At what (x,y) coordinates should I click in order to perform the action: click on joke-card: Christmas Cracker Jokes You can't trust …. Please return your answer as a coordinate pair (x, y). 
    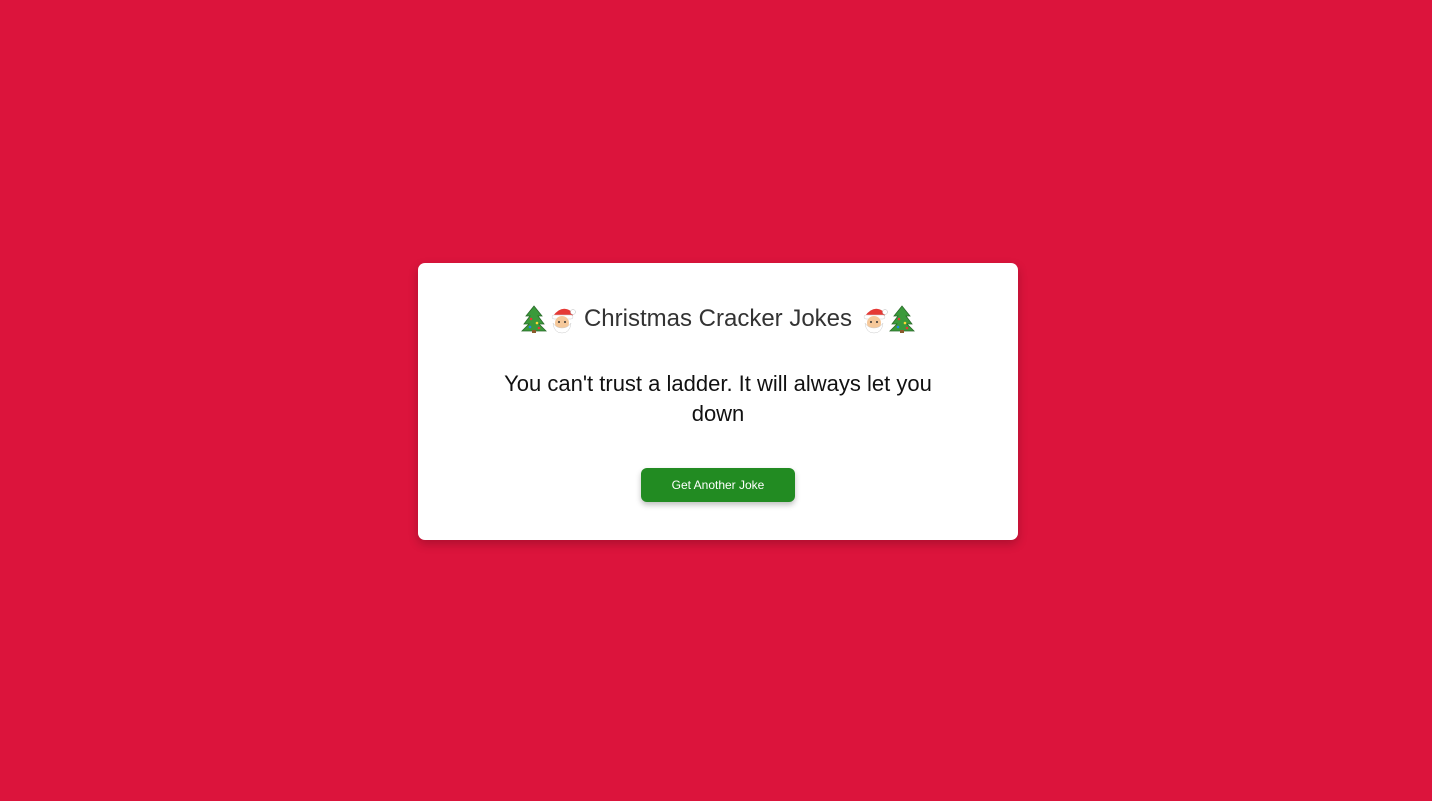
    Looking at the image, I should click on (718, 401).